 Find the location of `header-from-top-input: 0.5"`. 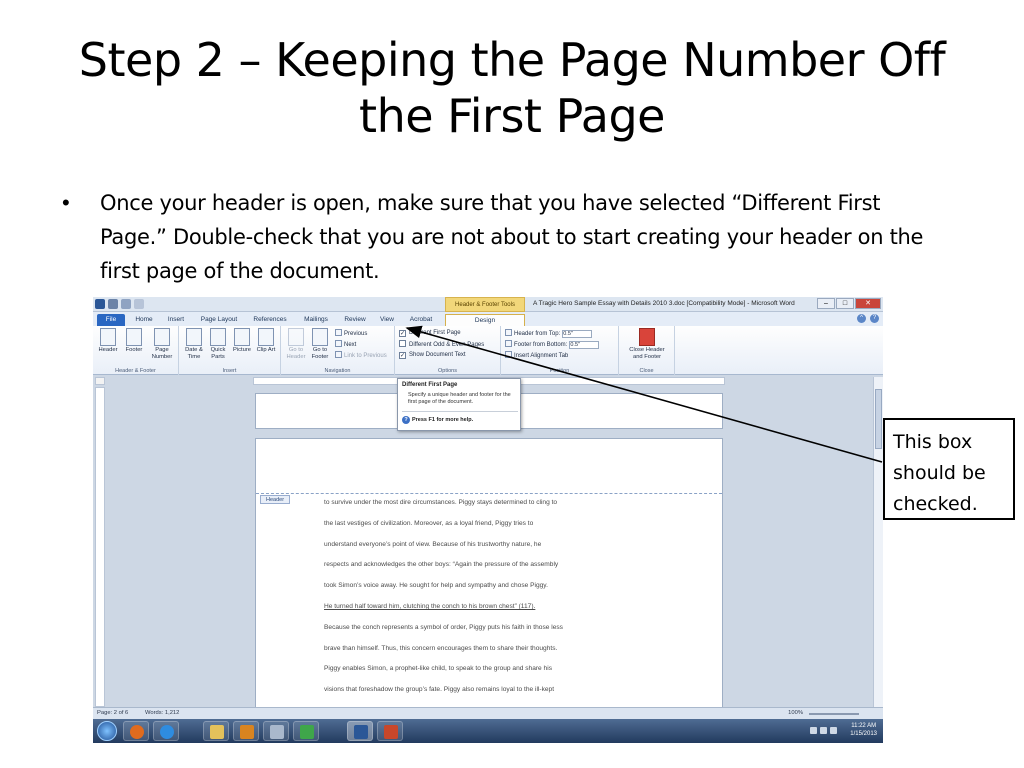

header-from-top-input: 0.5" is located at coordinates (577, 334).